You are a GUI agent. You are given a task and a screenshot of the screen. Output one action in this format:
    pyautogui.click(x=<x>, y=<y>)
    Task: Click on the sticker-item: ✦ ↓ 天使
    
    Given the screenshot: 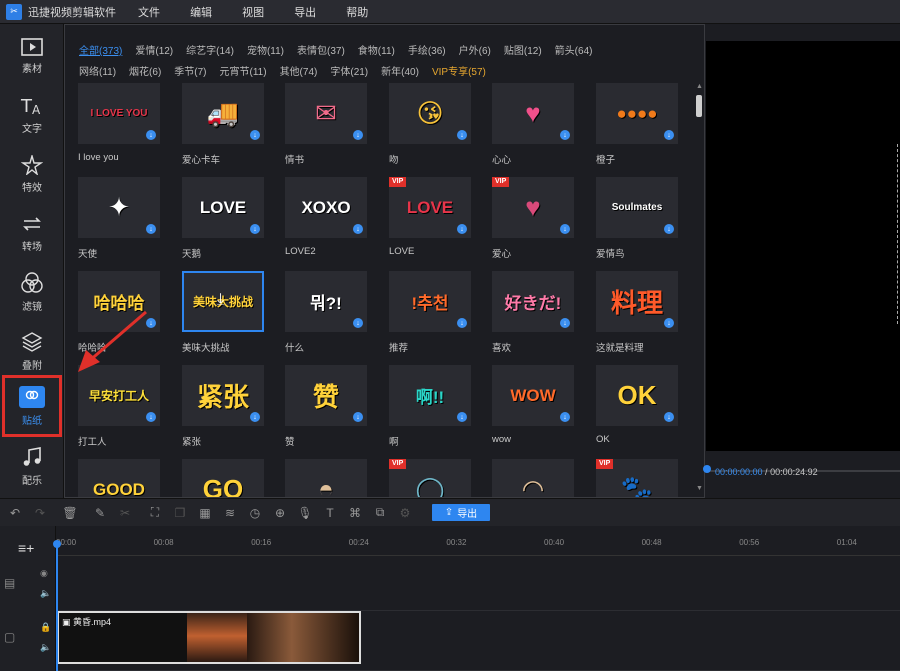 What is the action you would take?
    pyautogui.click(x=119, y=218)
    